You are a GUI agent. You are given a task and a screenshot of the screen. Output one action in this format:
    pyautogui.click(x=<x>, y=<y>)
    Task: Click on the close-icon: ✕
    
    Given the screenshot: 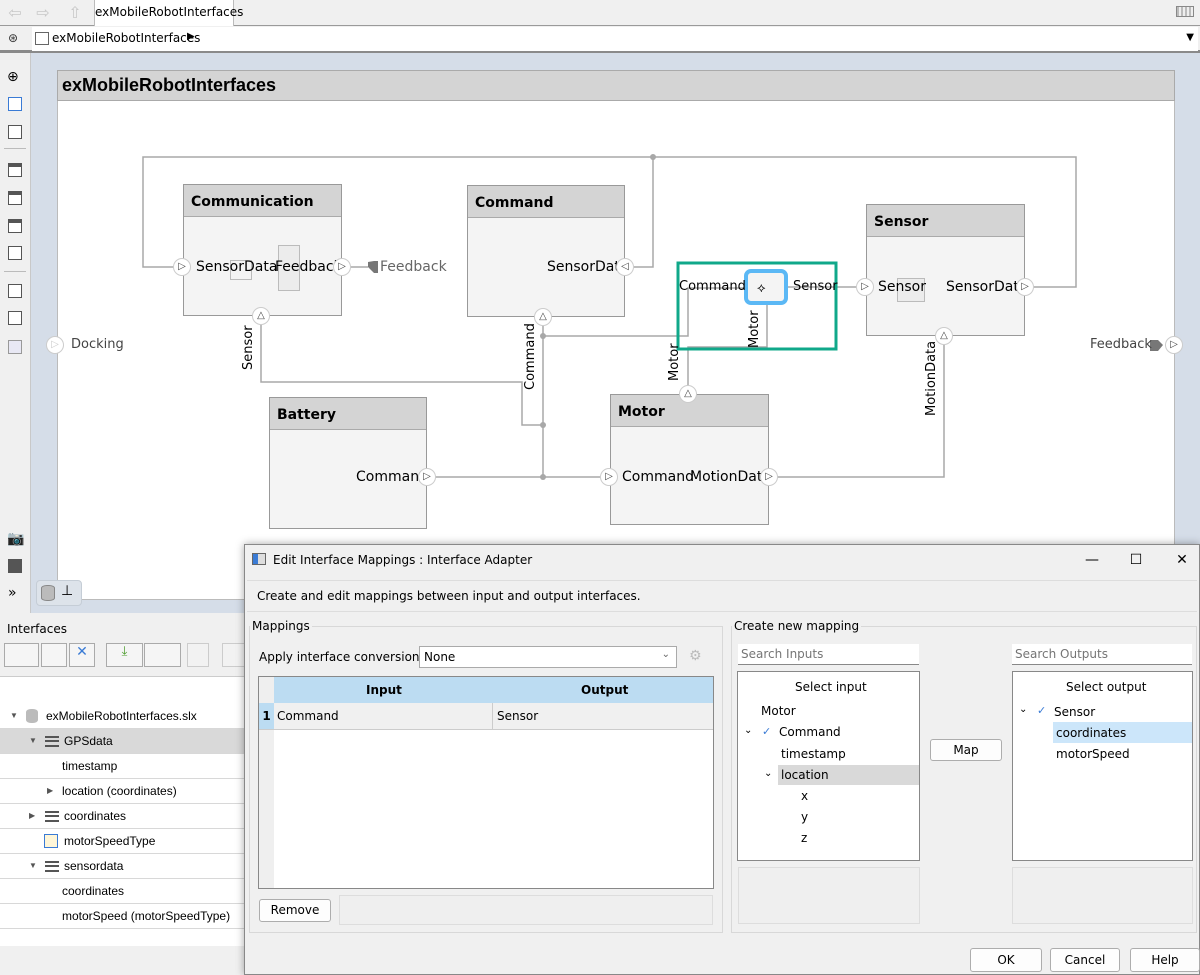 What is the action you would take?
    pyautogui.click(x=1179, y=560)
    